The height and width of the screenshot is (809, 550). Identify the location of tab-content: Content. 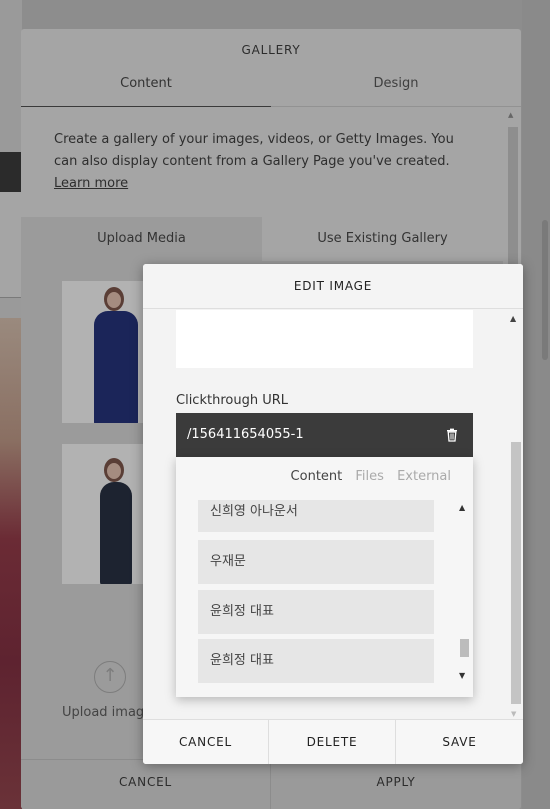
(146, 90).